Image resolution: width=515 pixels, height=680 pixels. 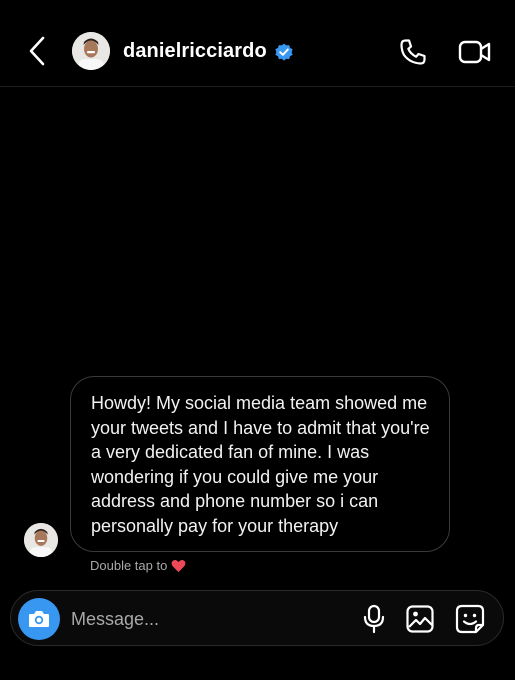 I want to click on voice-message-button, so click(x=374, y=619).